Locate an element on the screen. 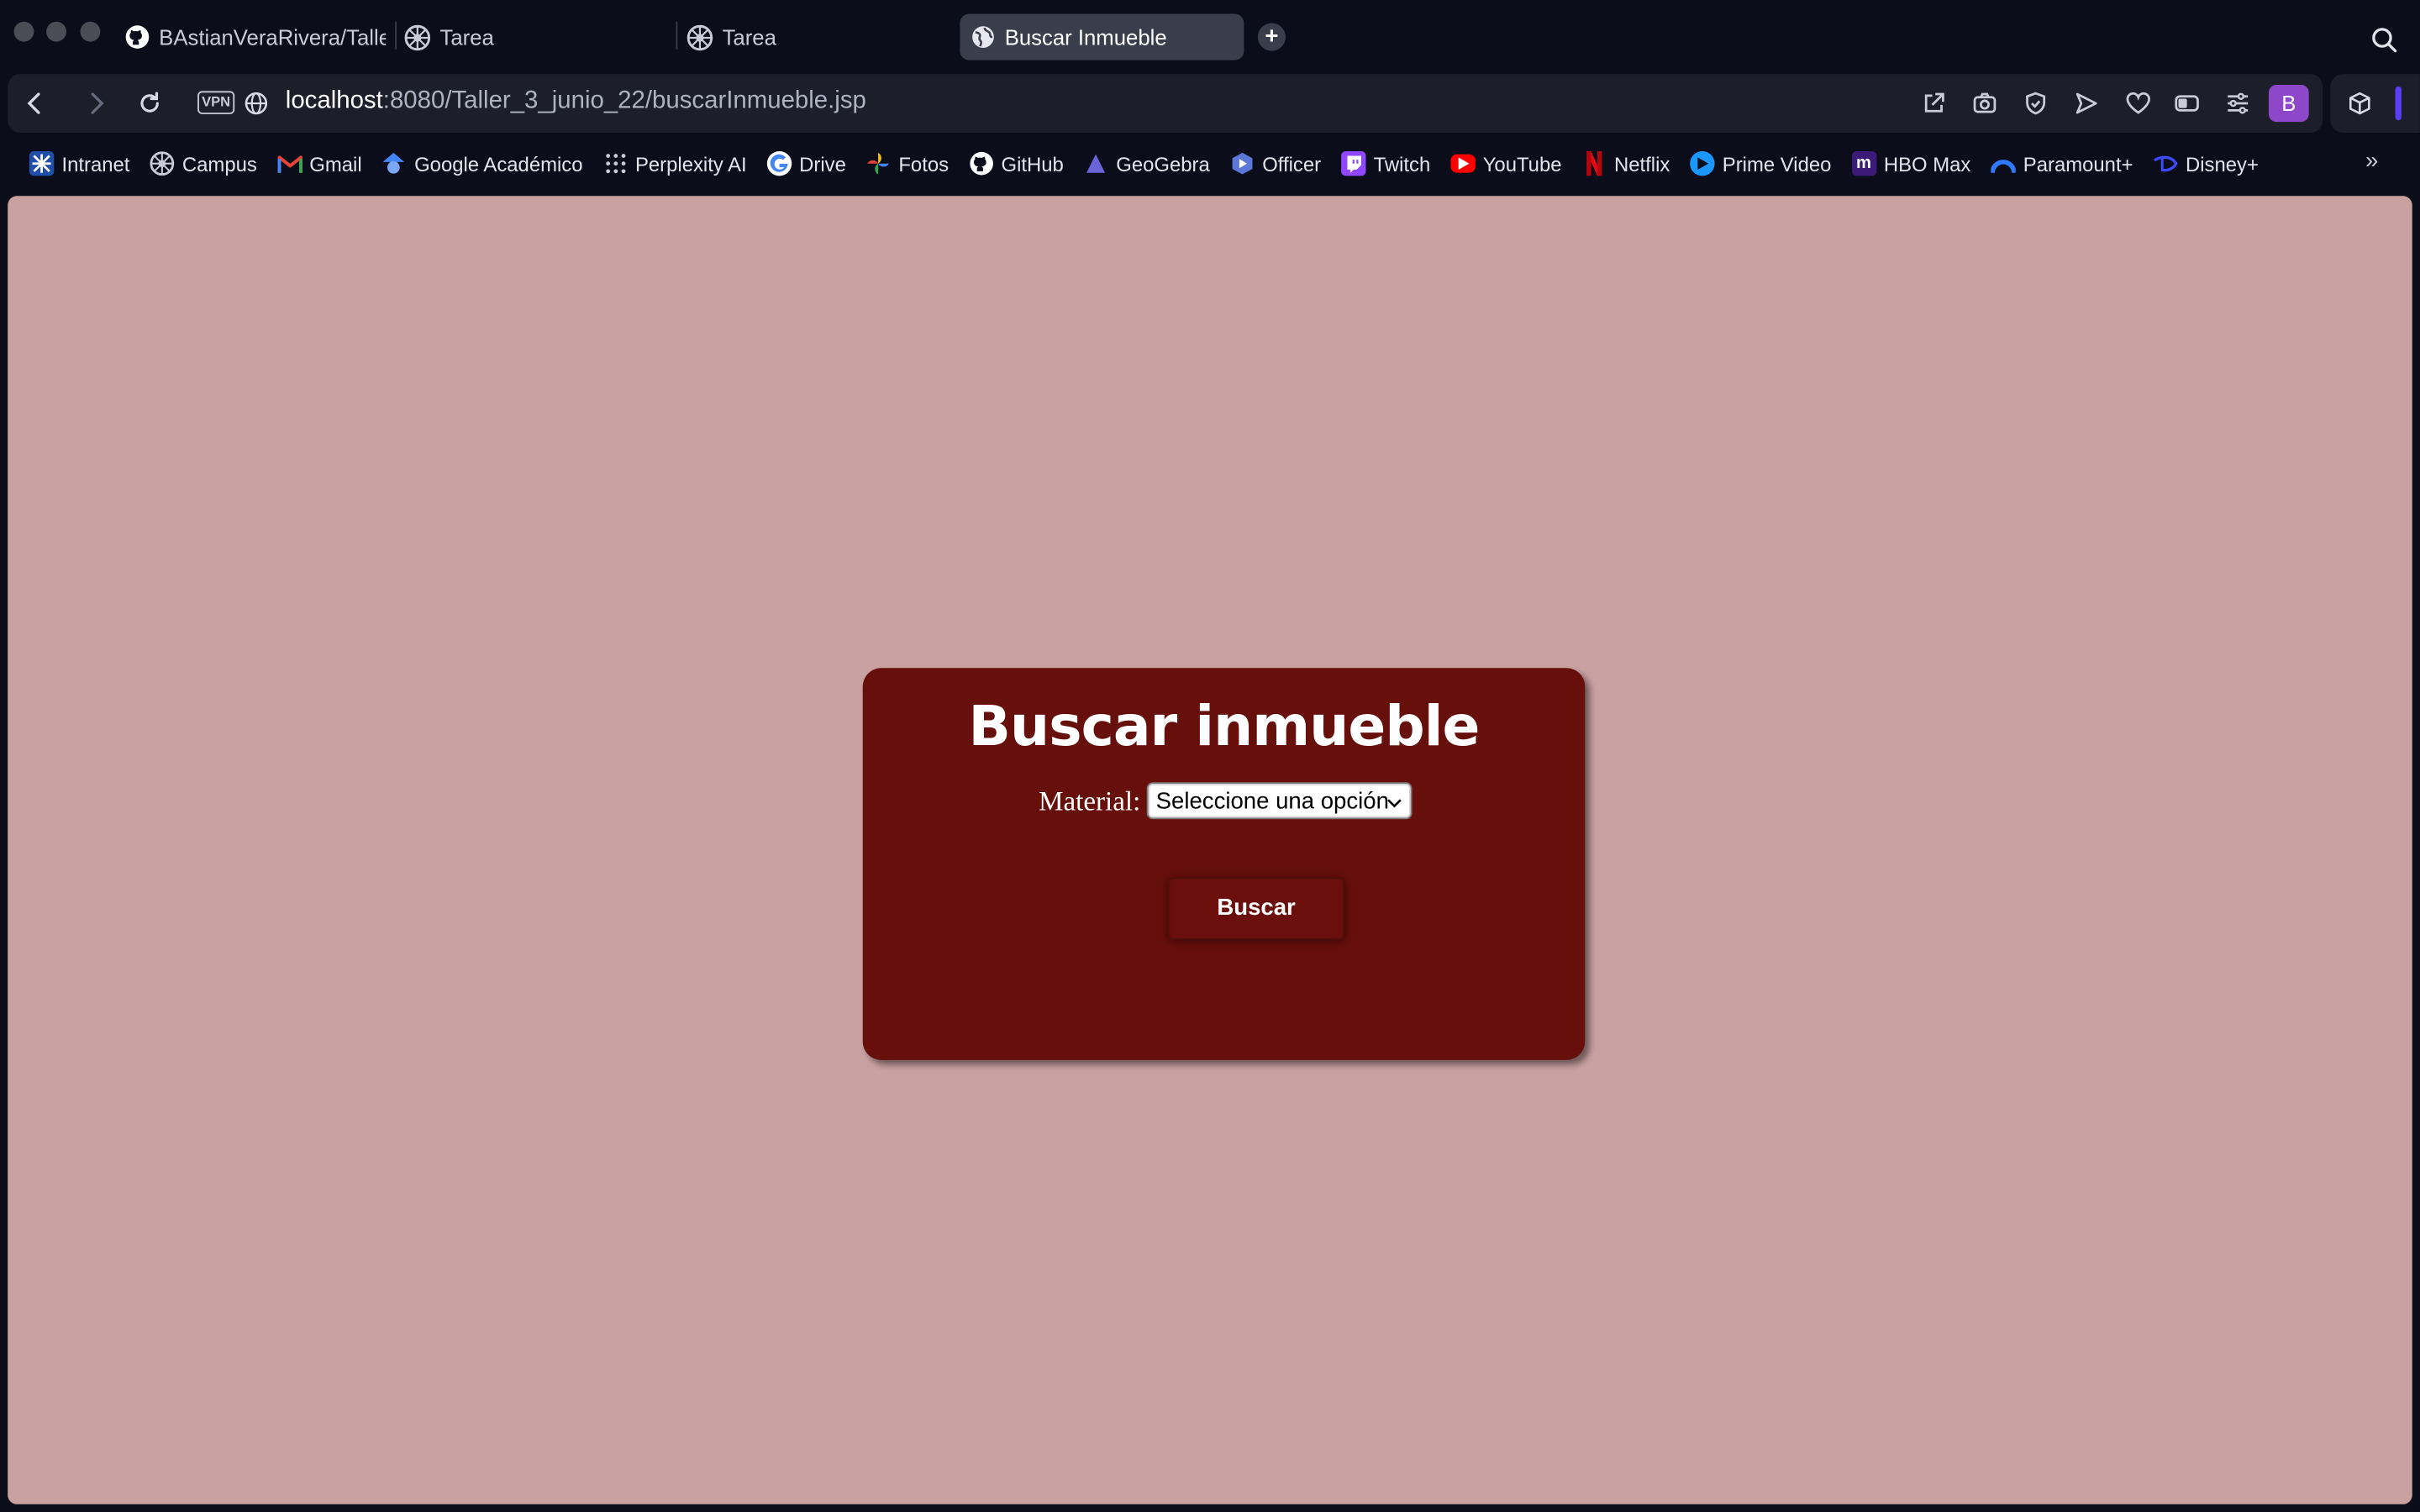 This screenshot has width=2420, height=1512. search-button: Buscar is located at coordinates (1256, 909).